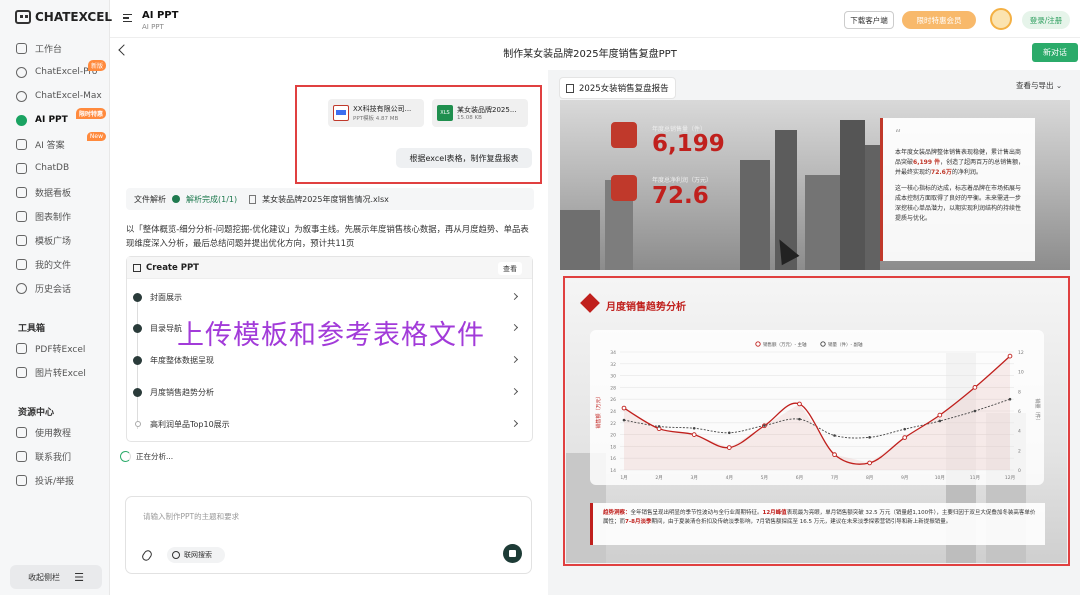 The width and height of the screenshot is (1080, 595). Describe the element at coordinates (21, 348) in the screenshot. I see `pdf-icon` at that location.